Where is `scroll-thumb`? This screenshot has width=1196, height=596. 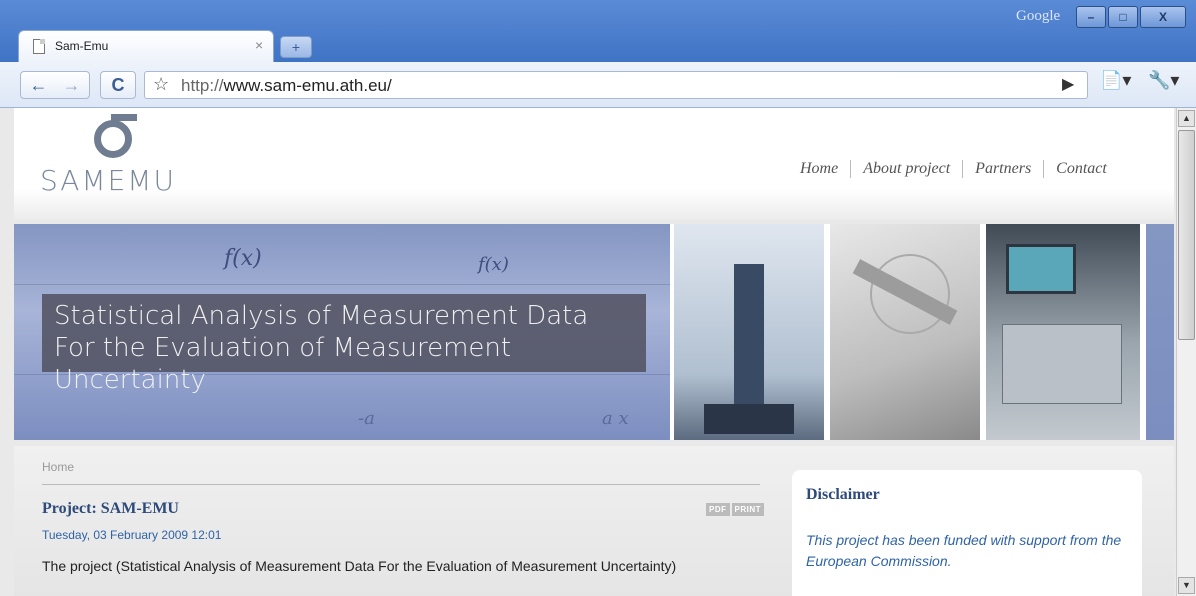
scroll-thumb is located at coordinates (1186, 235).